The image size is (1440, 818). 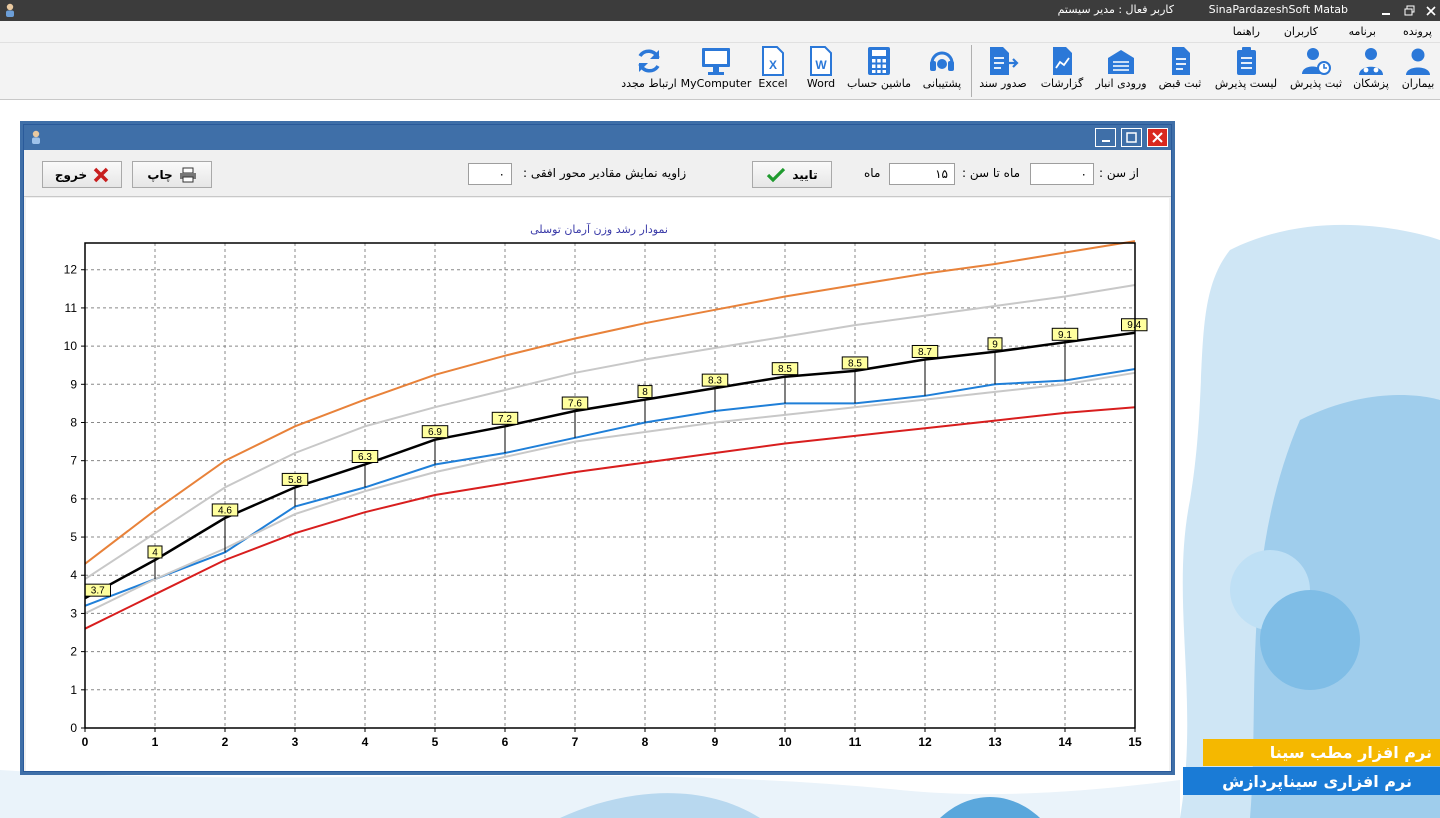 I want to click on y-tick-label: 6, so click(x=73, y=499).